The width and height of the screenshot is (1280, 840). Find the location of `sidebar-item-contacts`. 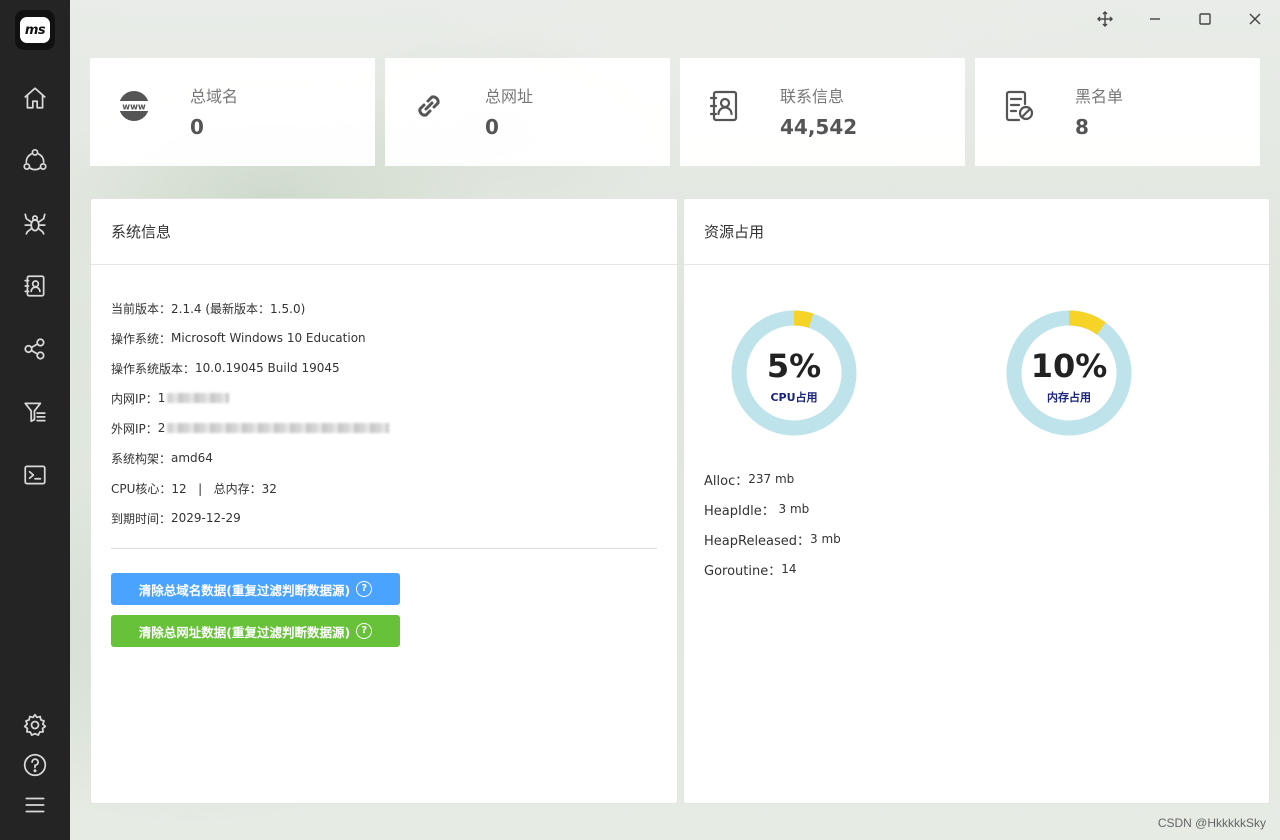

sidebar-item-contacts is located at coordinates (35, 286).